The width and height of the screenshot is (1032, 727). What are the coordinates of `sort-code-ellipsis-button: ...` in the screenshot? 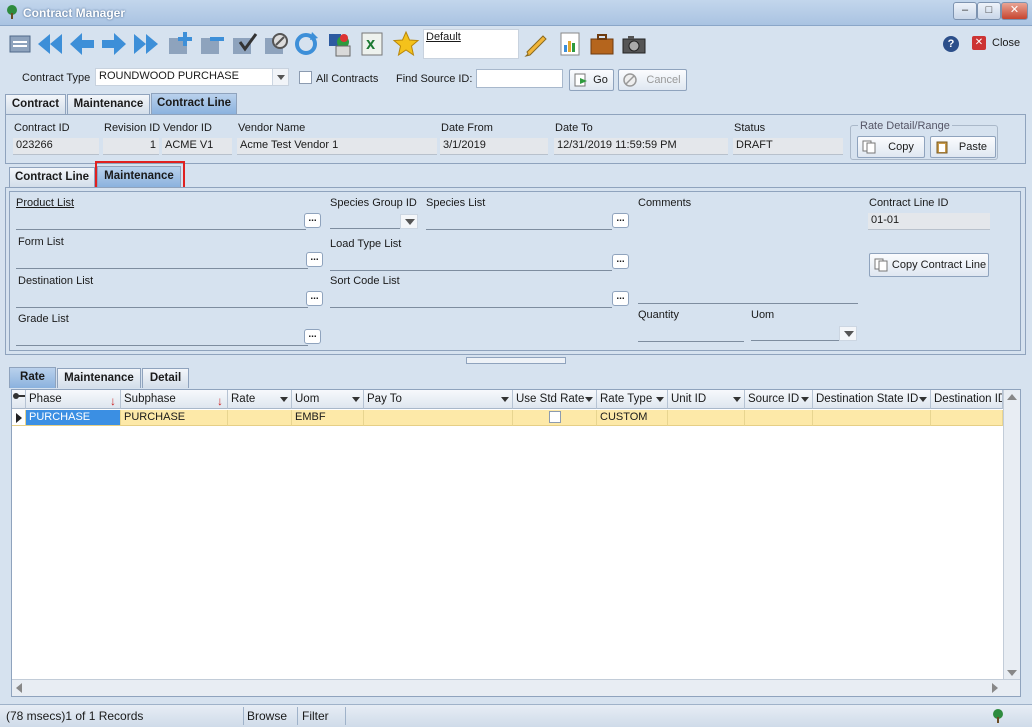 It's located at (620, 298).